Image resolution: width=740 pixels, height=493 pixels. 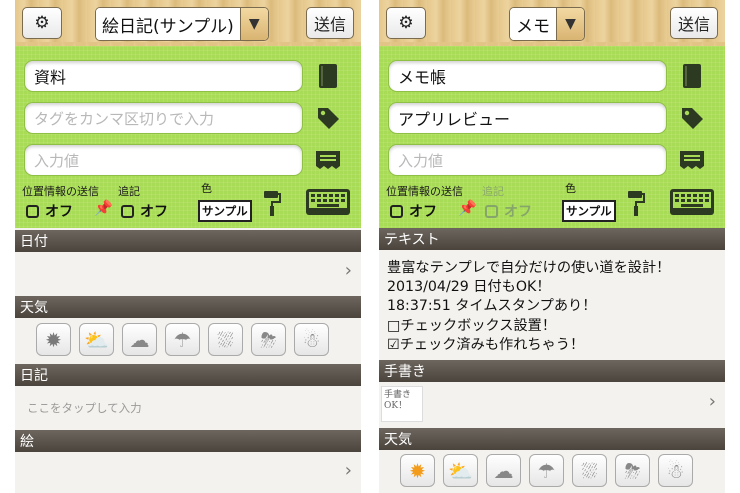 I want to click on diary-hint: ここをタップして入力, so click(x=84, y=408).